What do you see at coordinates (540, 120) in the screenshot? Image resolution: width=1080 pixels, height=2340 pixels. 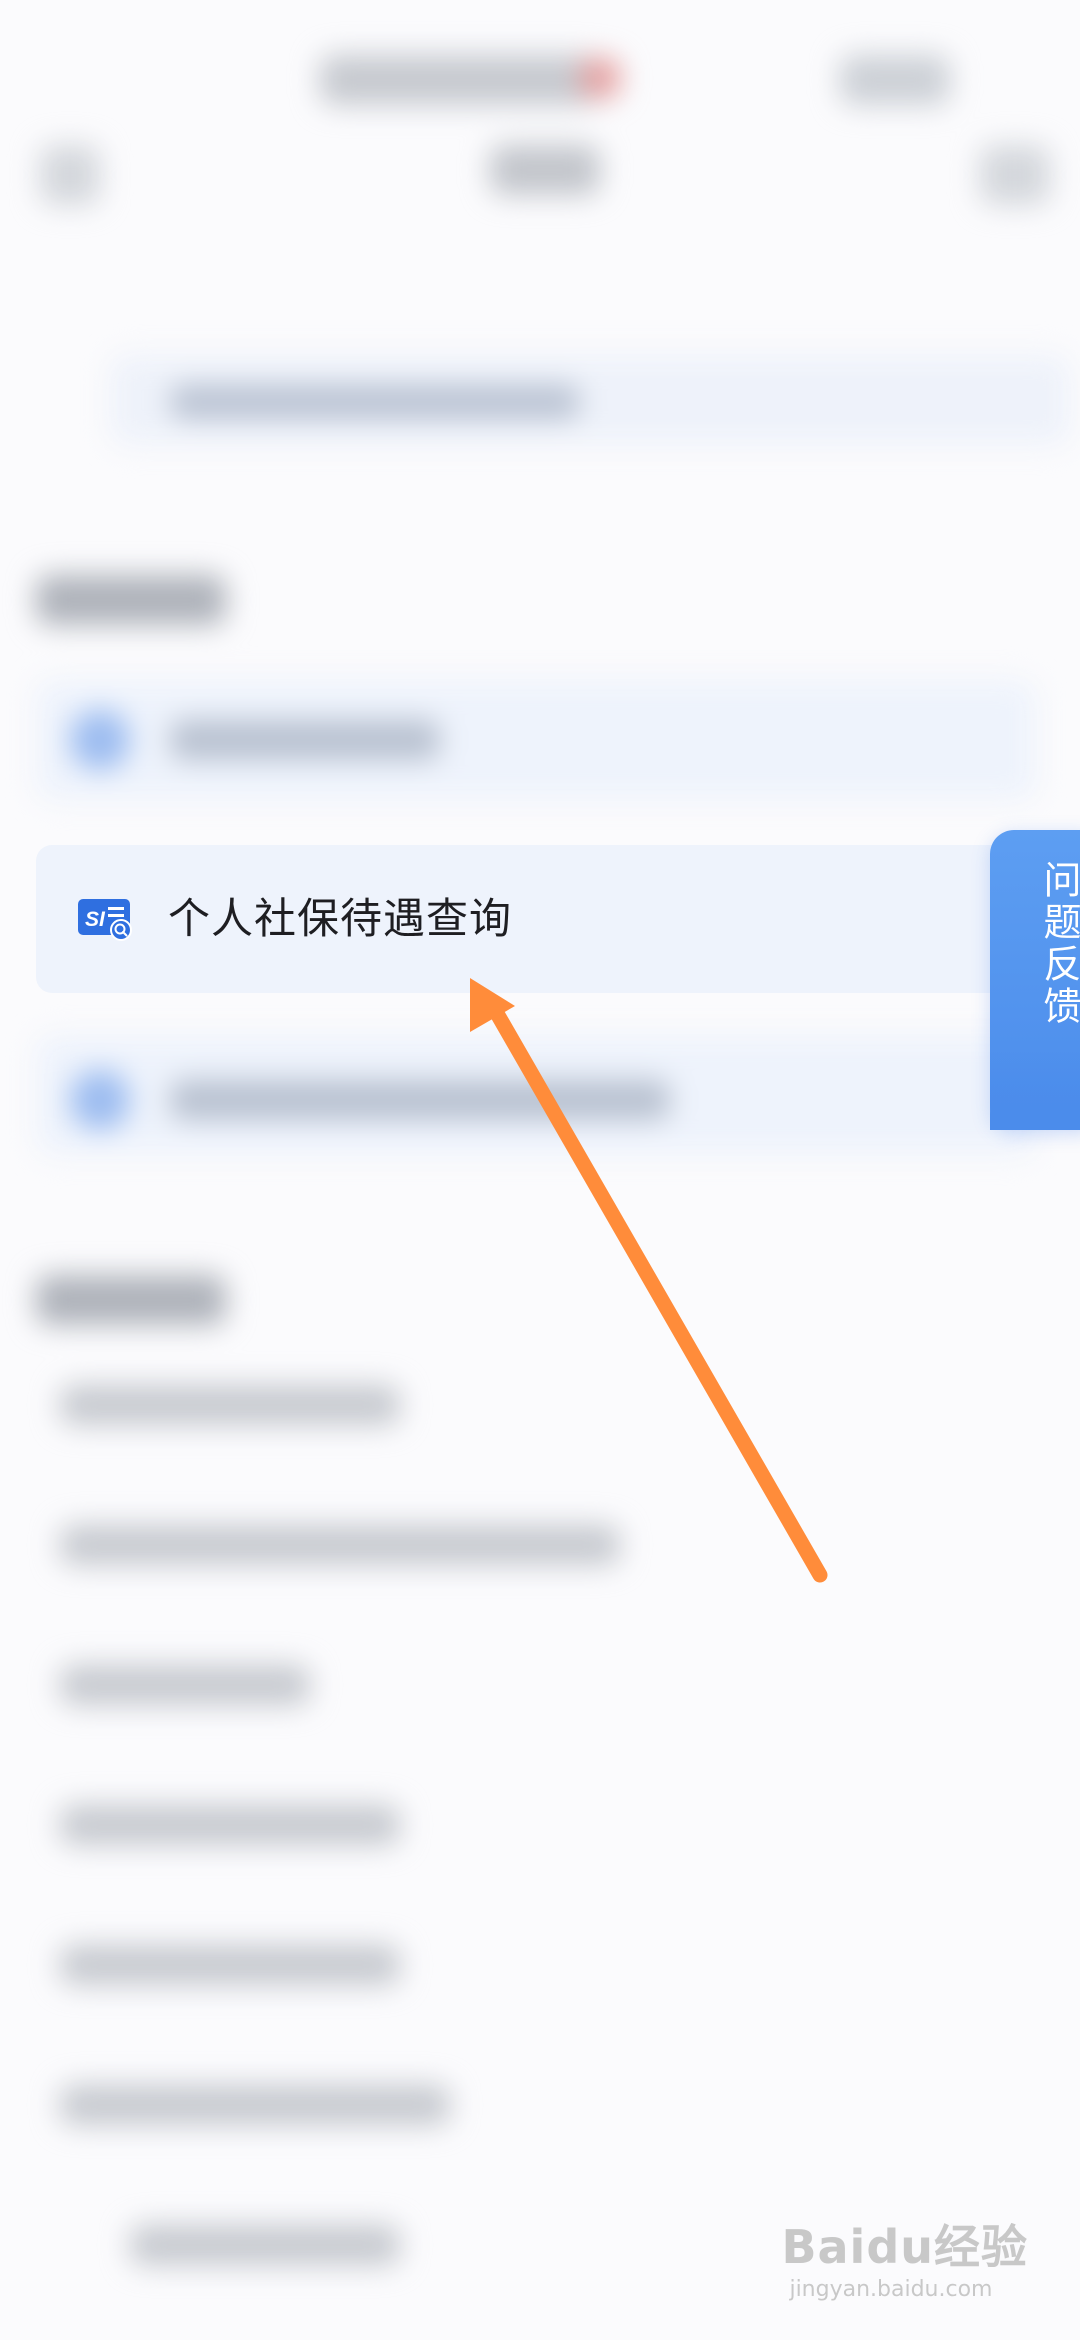 I see `blurred-header` at bounding box center [540, 120].